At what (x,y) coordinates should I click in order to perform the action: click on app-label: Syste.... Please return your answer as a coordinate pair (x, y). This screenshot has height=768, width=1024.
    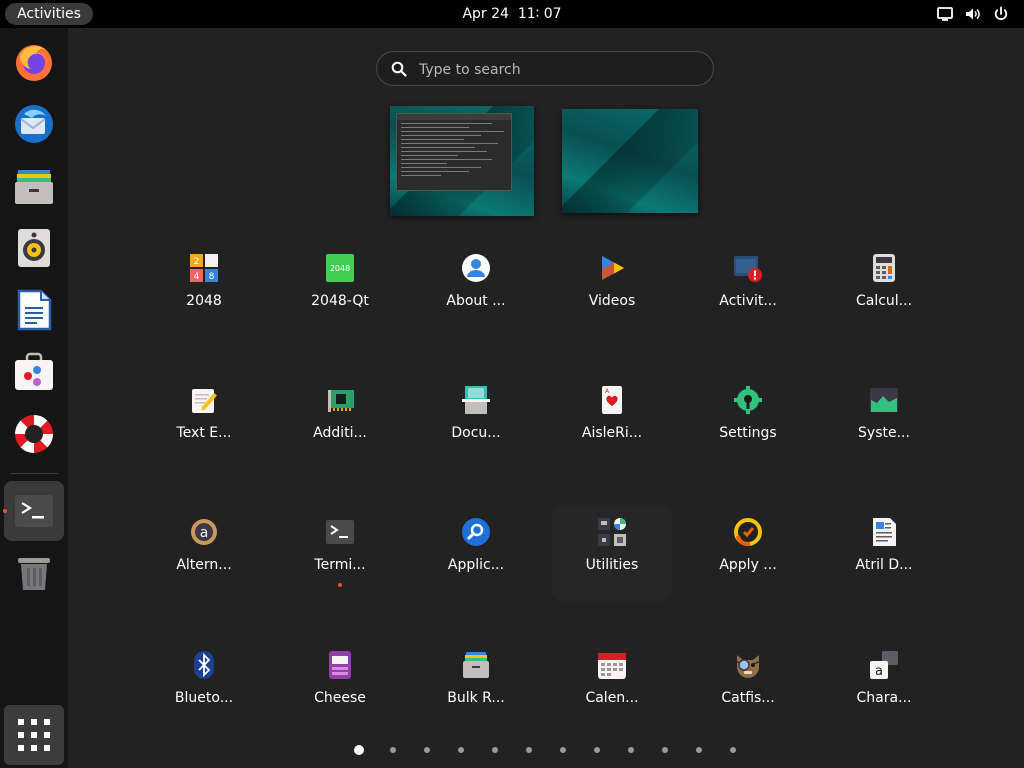
    Looking at the image, I should click on (884, 433).